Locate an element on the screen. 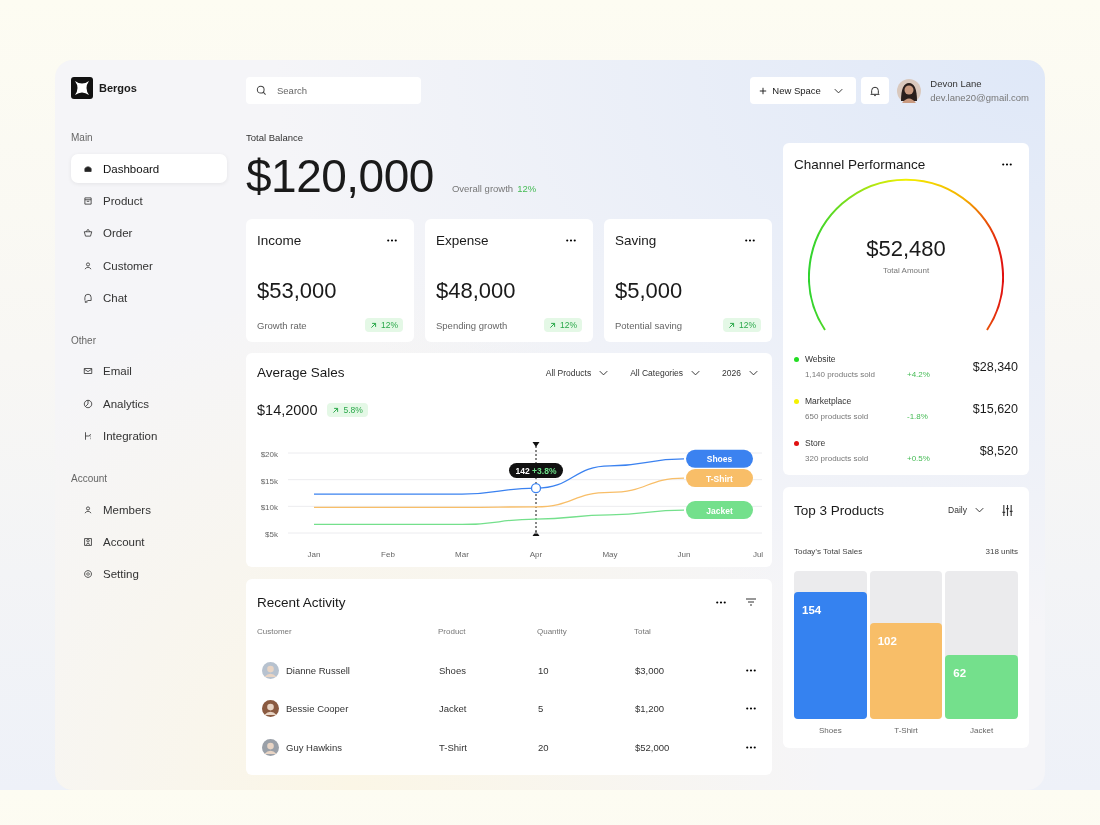  section-title: Account is located at coordinates (90, 479).